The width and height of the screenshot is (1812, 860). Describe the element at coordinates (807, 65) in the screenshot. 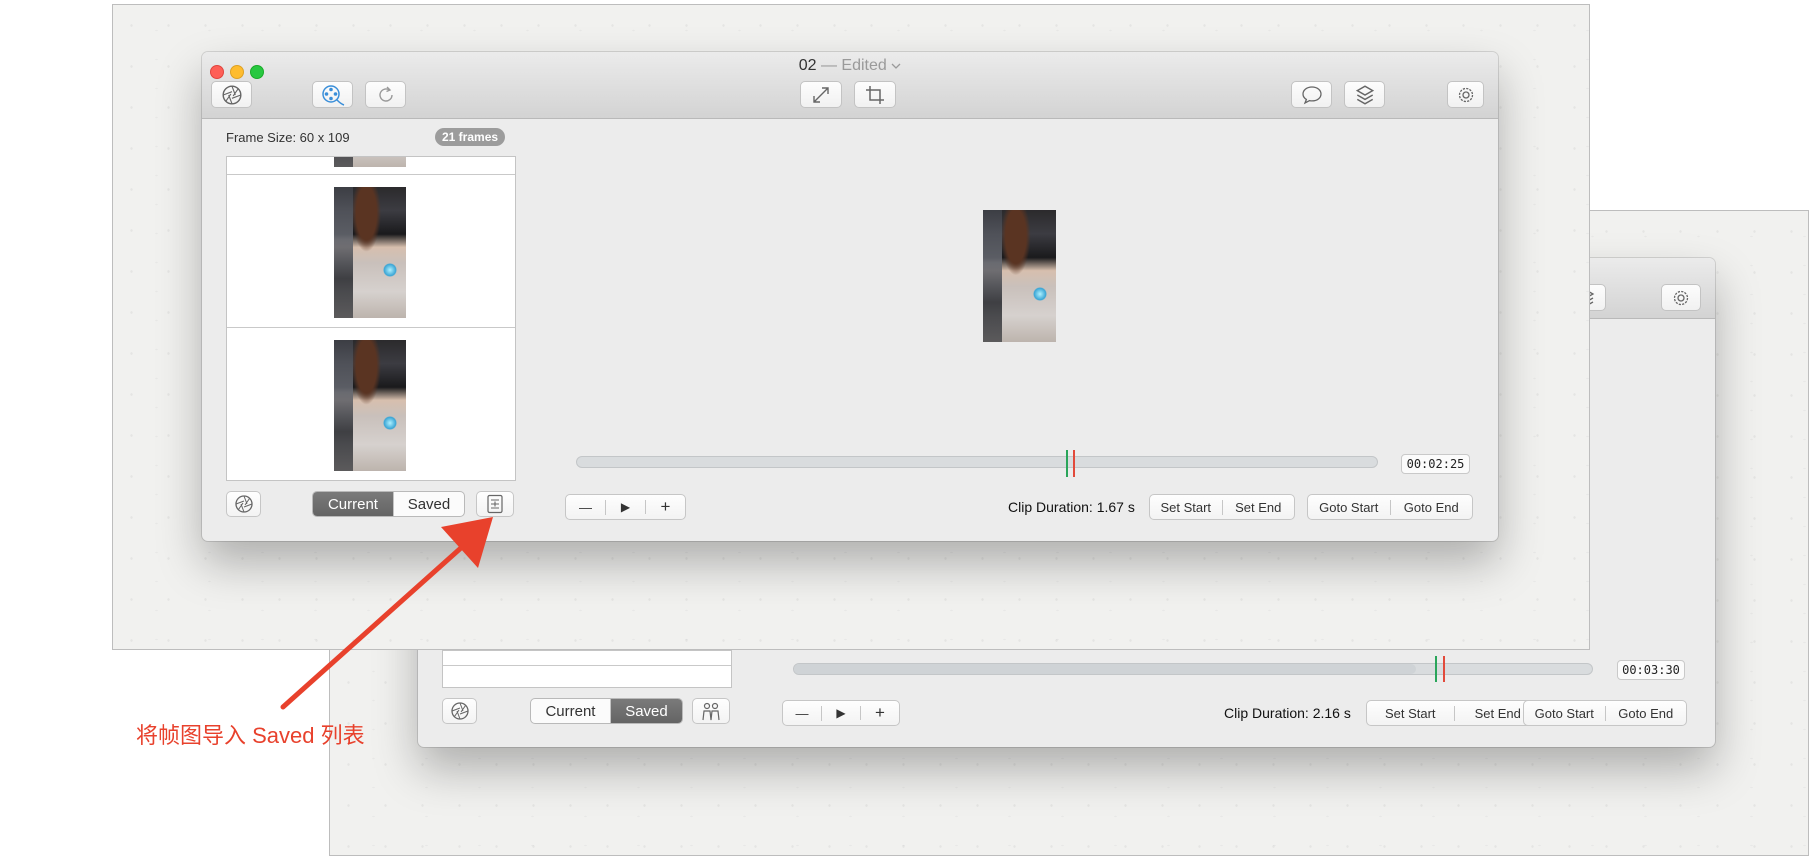

I see `document-name: 02` at that location.